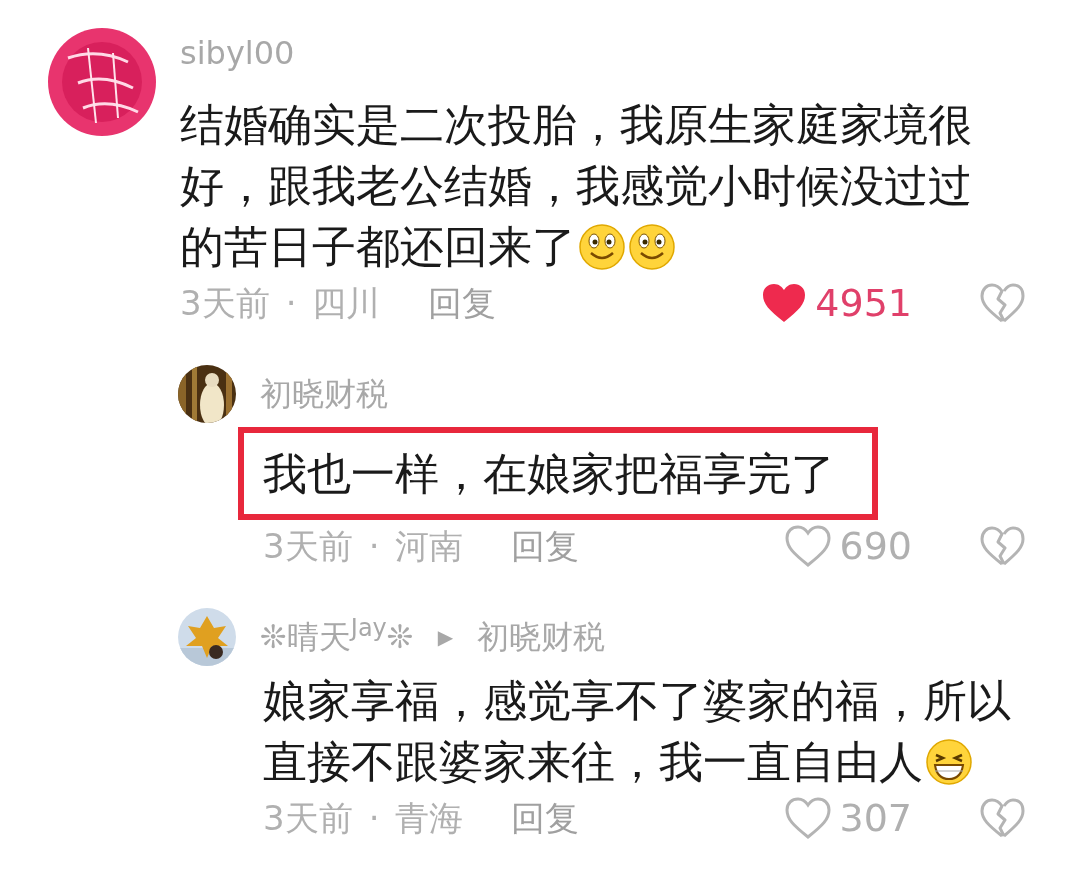 This screenshot has height=876, width=1080. What do you see at coordinates (576, 125) in the screenshot?
I see `comment-line: 结婚确实是二次投胎，我原生家庭家境很` at bounding box center [576, 125].